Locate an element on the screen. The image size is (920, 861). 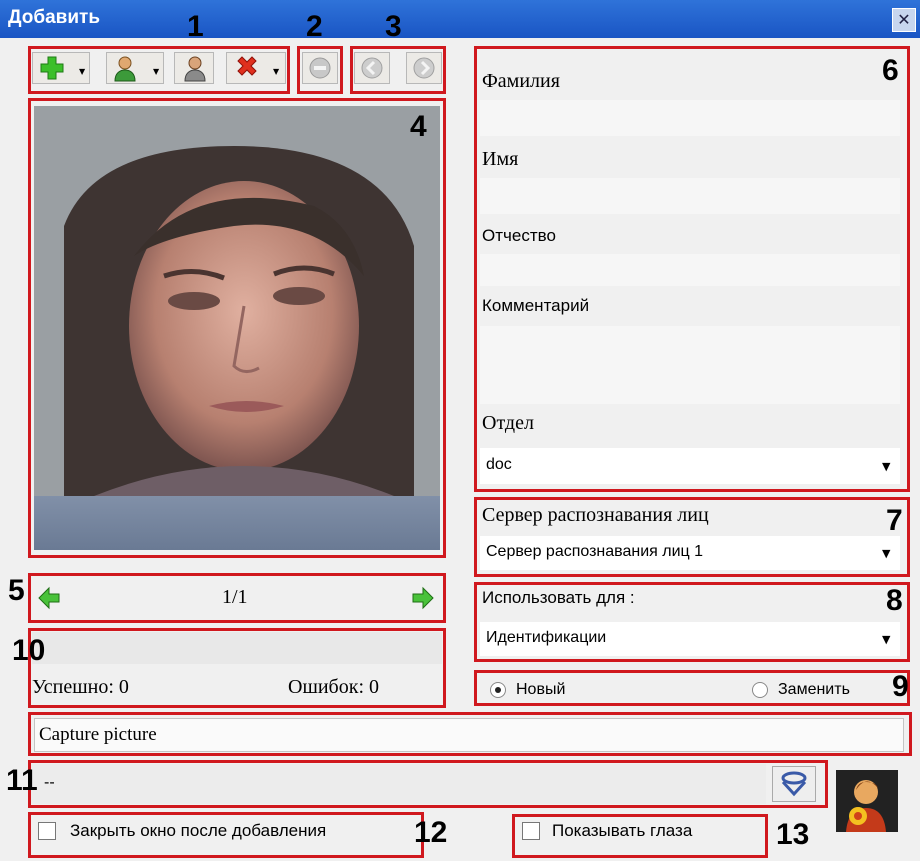
callout-number-4: 4 is located at coordinates (418, 126).